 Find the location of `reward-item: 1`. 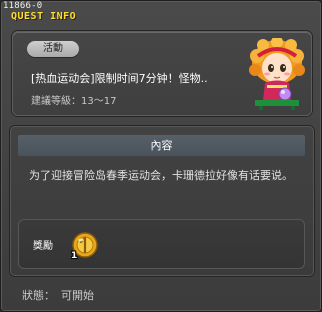

reward-item: 1 is located at coordinates (85, 246).